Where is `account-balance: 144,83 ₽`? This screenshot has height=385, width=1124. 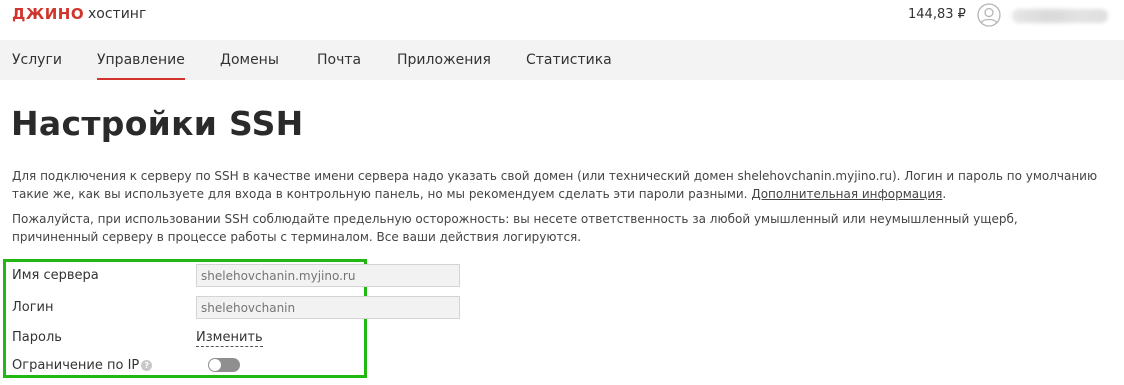
account-balance: 144,83 ₽ is located at coordinates (937, 14).